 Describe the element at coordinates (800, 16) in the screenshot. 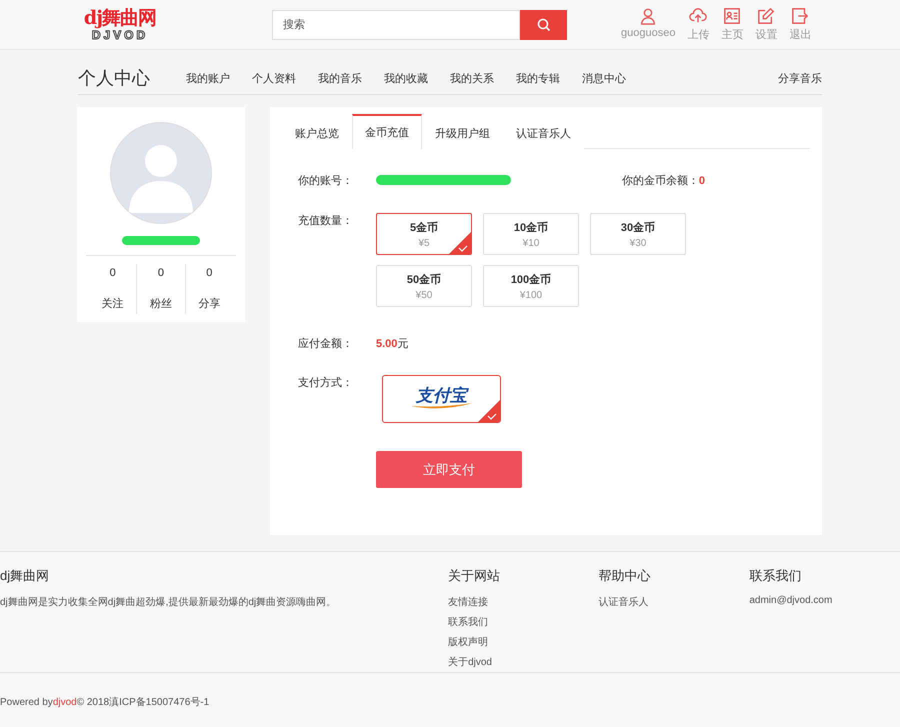

I see `exit-icon` at that location.